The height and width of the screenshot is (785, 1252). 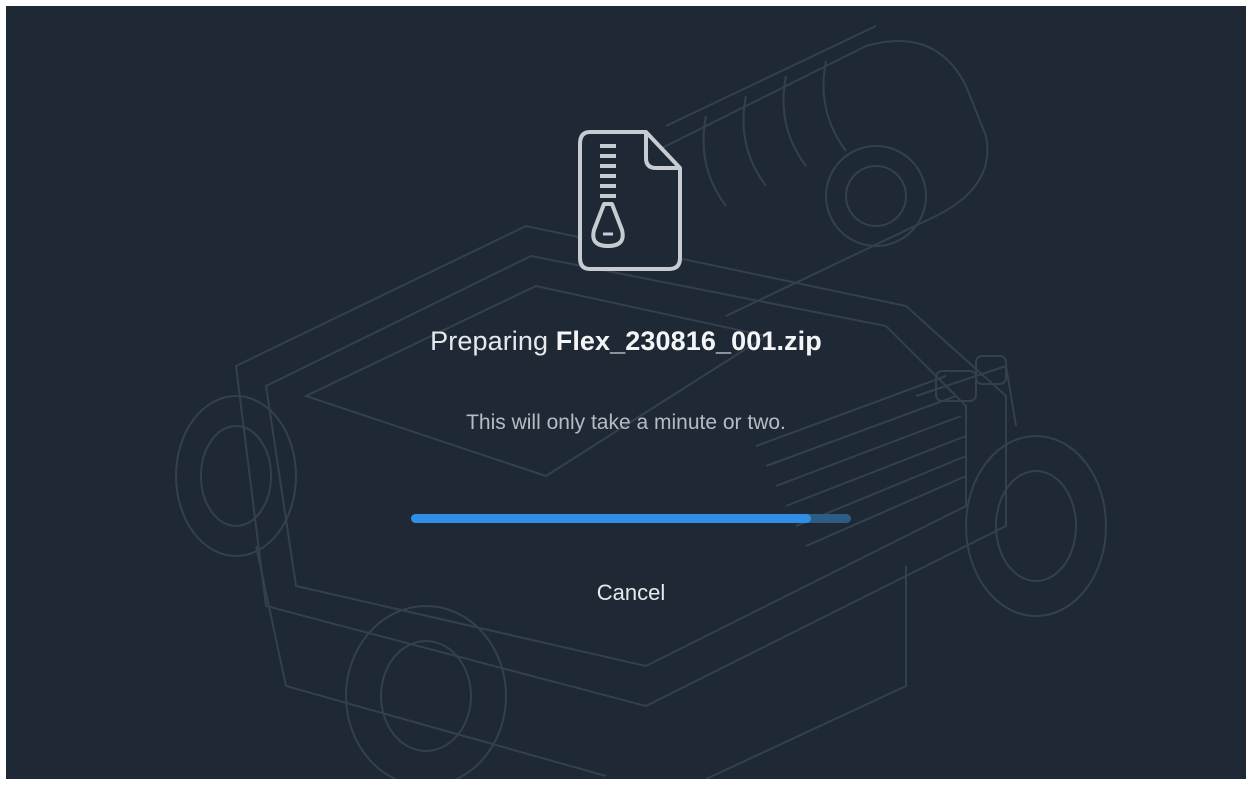 I want to click on progress-bar, so click(x=631, y=518).